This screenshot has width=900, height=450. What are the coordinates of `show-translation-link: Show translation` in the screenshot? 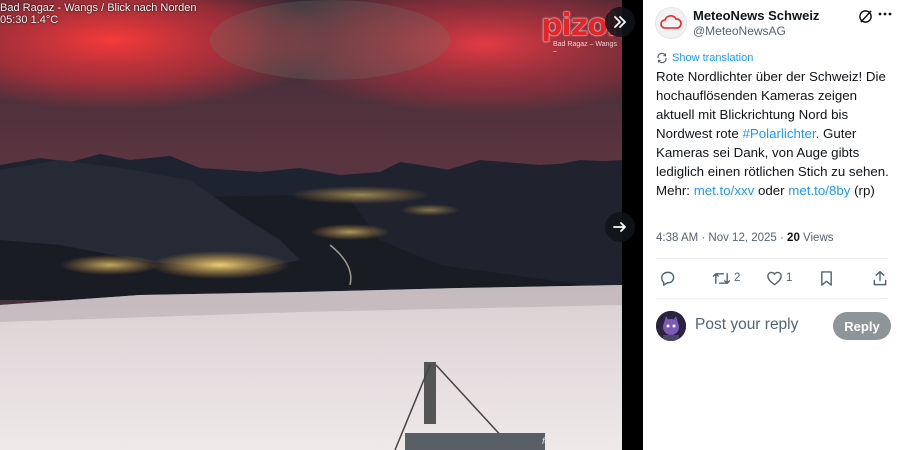 It's located at (704, 58).